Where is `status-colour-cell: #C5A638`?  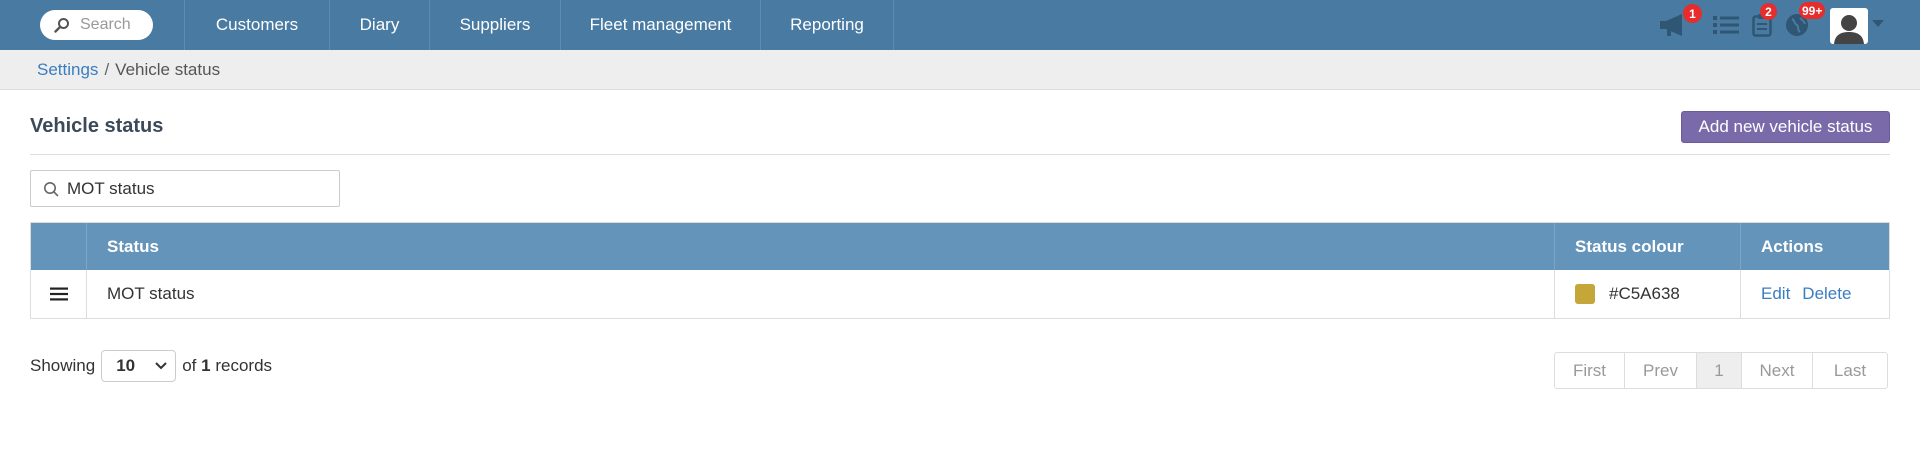
status-colour-cell: #C5A638 is located at coordinates (1648, 294).